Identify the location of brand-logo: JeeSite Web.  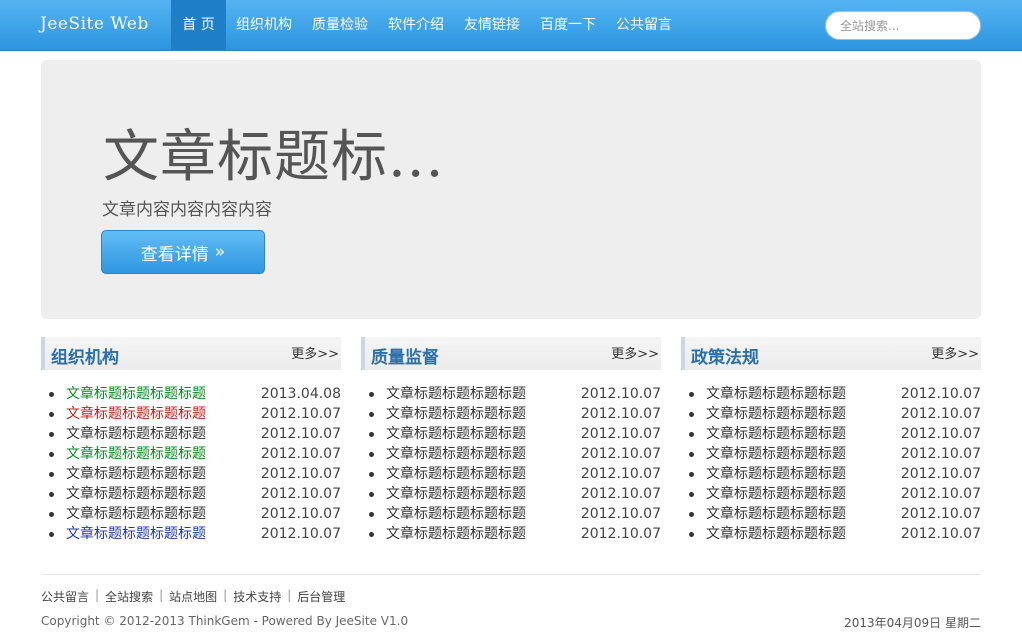
(94, 24).